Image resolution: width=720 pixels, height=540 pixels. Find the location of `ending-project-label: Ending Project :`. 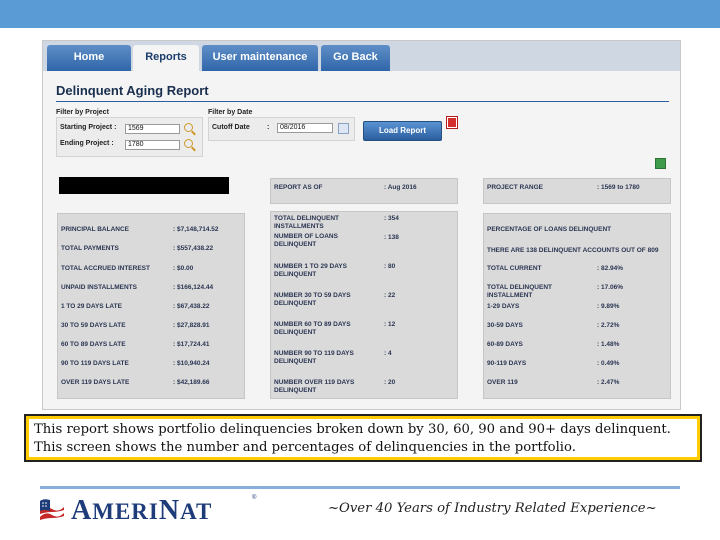

ending-project-label: Ending Project : is located at coordinates (87, 143).